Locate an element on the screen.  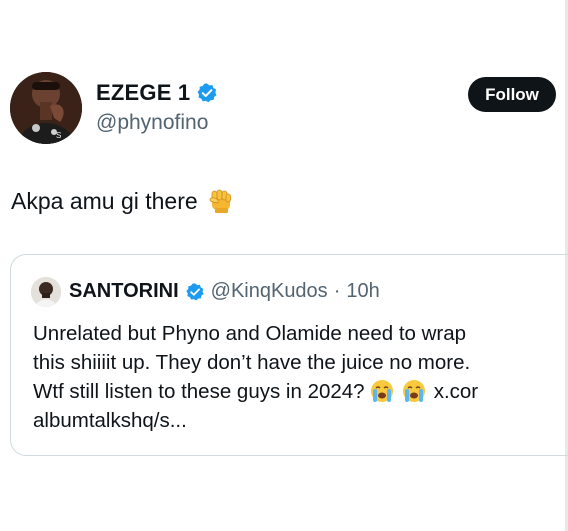
svg-text: S is located at coordinates (58, 135).